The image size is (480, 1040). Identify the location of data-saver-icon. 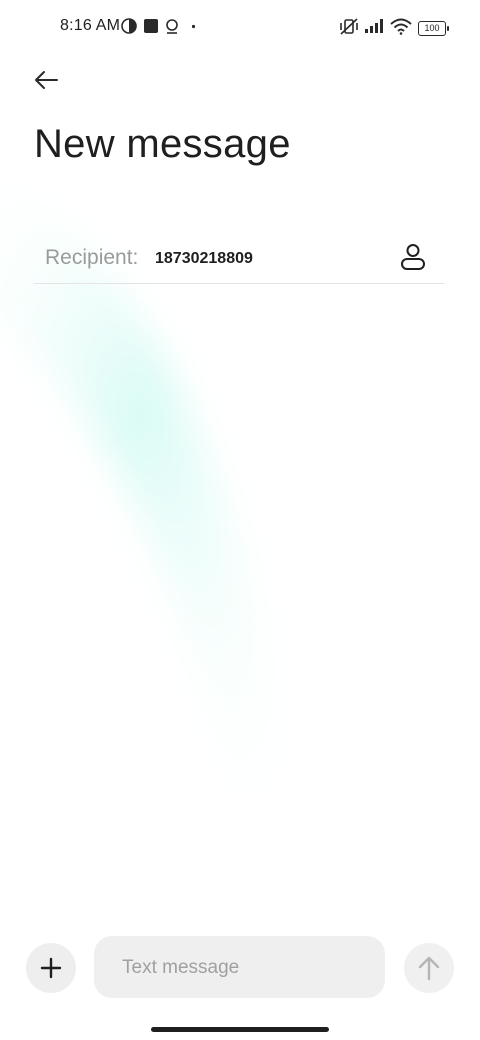
(129, 26).